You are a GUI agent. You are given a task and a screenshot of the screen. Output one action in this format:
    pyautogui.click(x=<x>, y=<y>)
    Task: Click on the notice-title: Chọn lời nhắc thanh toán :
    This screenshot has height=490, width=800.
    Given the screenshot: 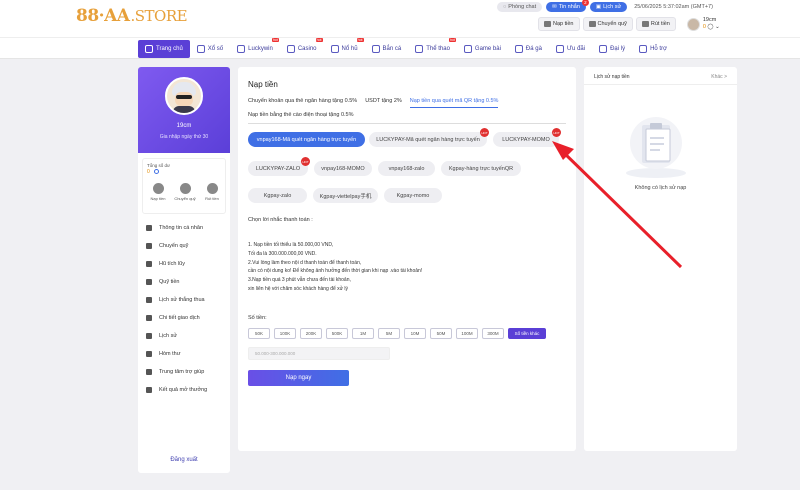 What is the action you would take?
    pyautogui.click(x=280, y=220)
    